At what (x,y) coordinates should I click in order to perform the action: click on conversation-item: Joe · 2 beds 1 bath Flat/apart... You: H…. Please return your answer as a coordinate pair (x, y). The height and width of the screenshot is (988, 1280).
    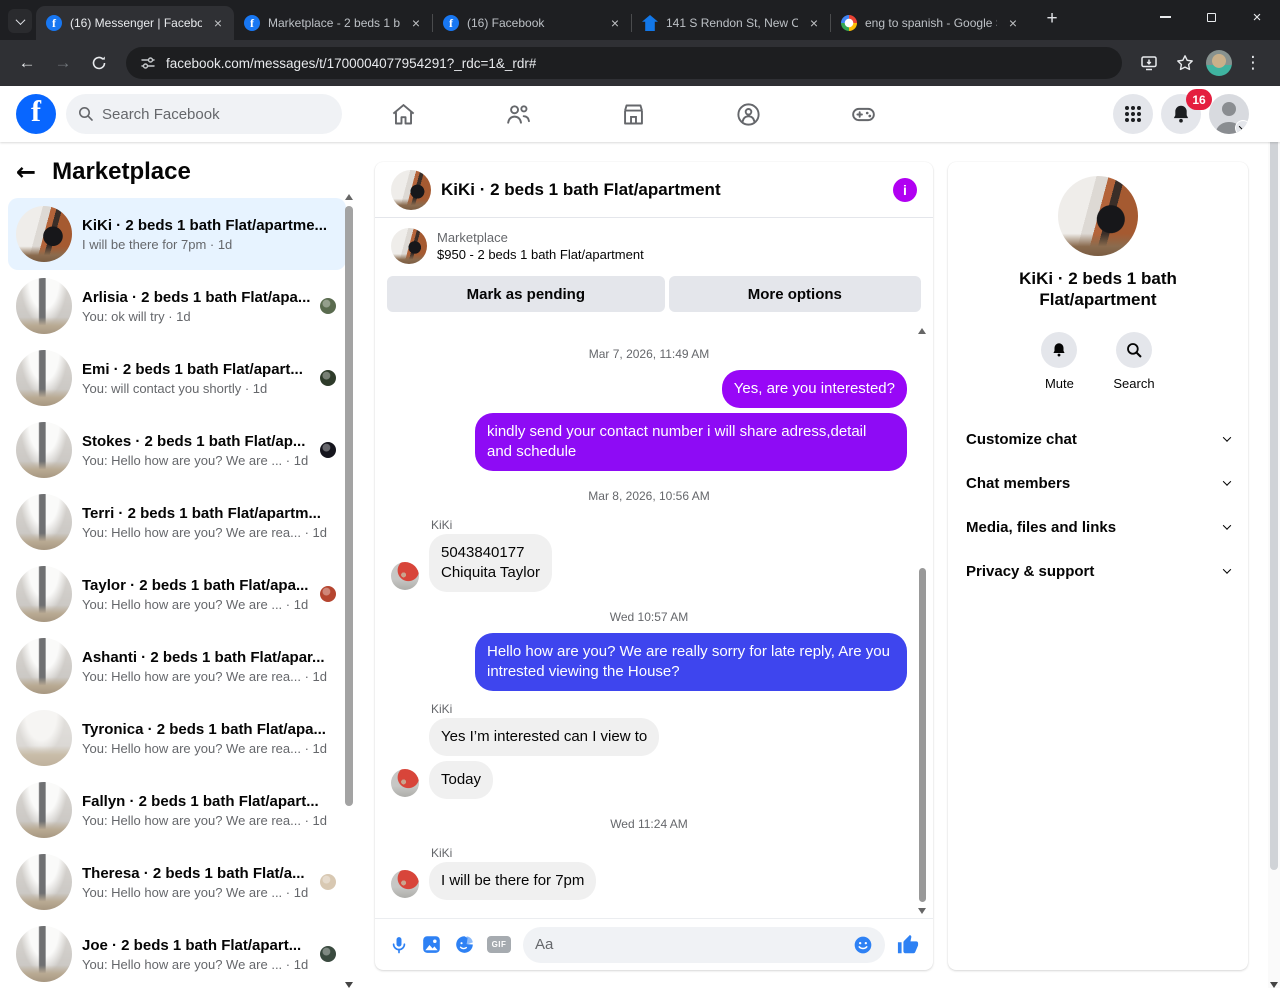
    Looking at the image, I should click on (177, 953).